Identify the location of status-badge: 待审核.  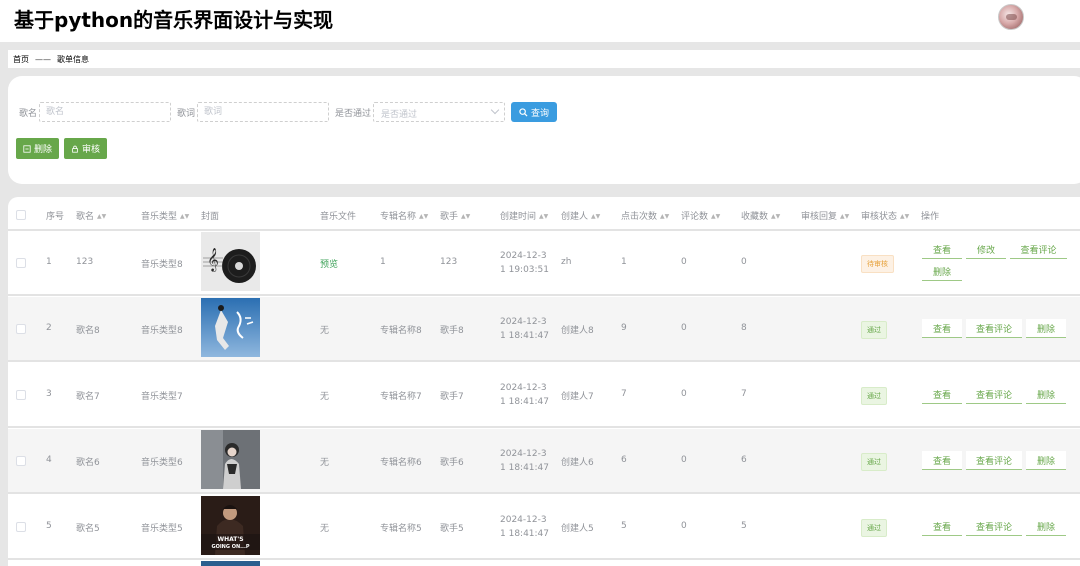
(877, 264).